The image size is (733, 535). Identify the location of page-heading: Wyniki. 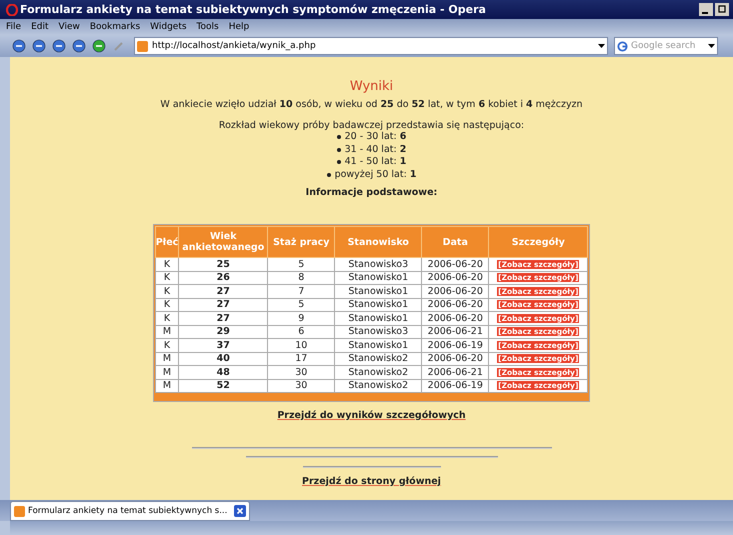
(372, 86).